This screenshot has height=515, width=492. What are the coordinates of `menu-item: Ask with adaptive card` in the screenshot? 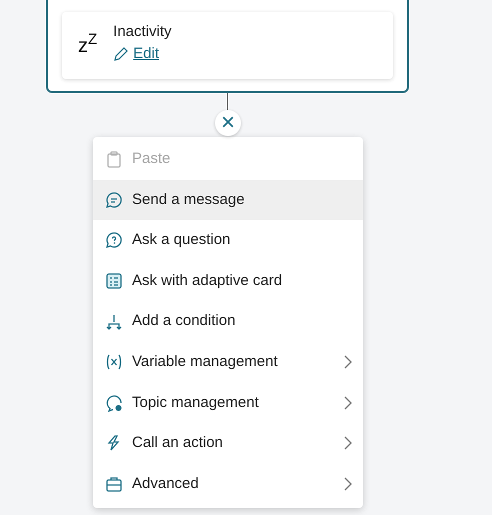 It's located at (228, 281).